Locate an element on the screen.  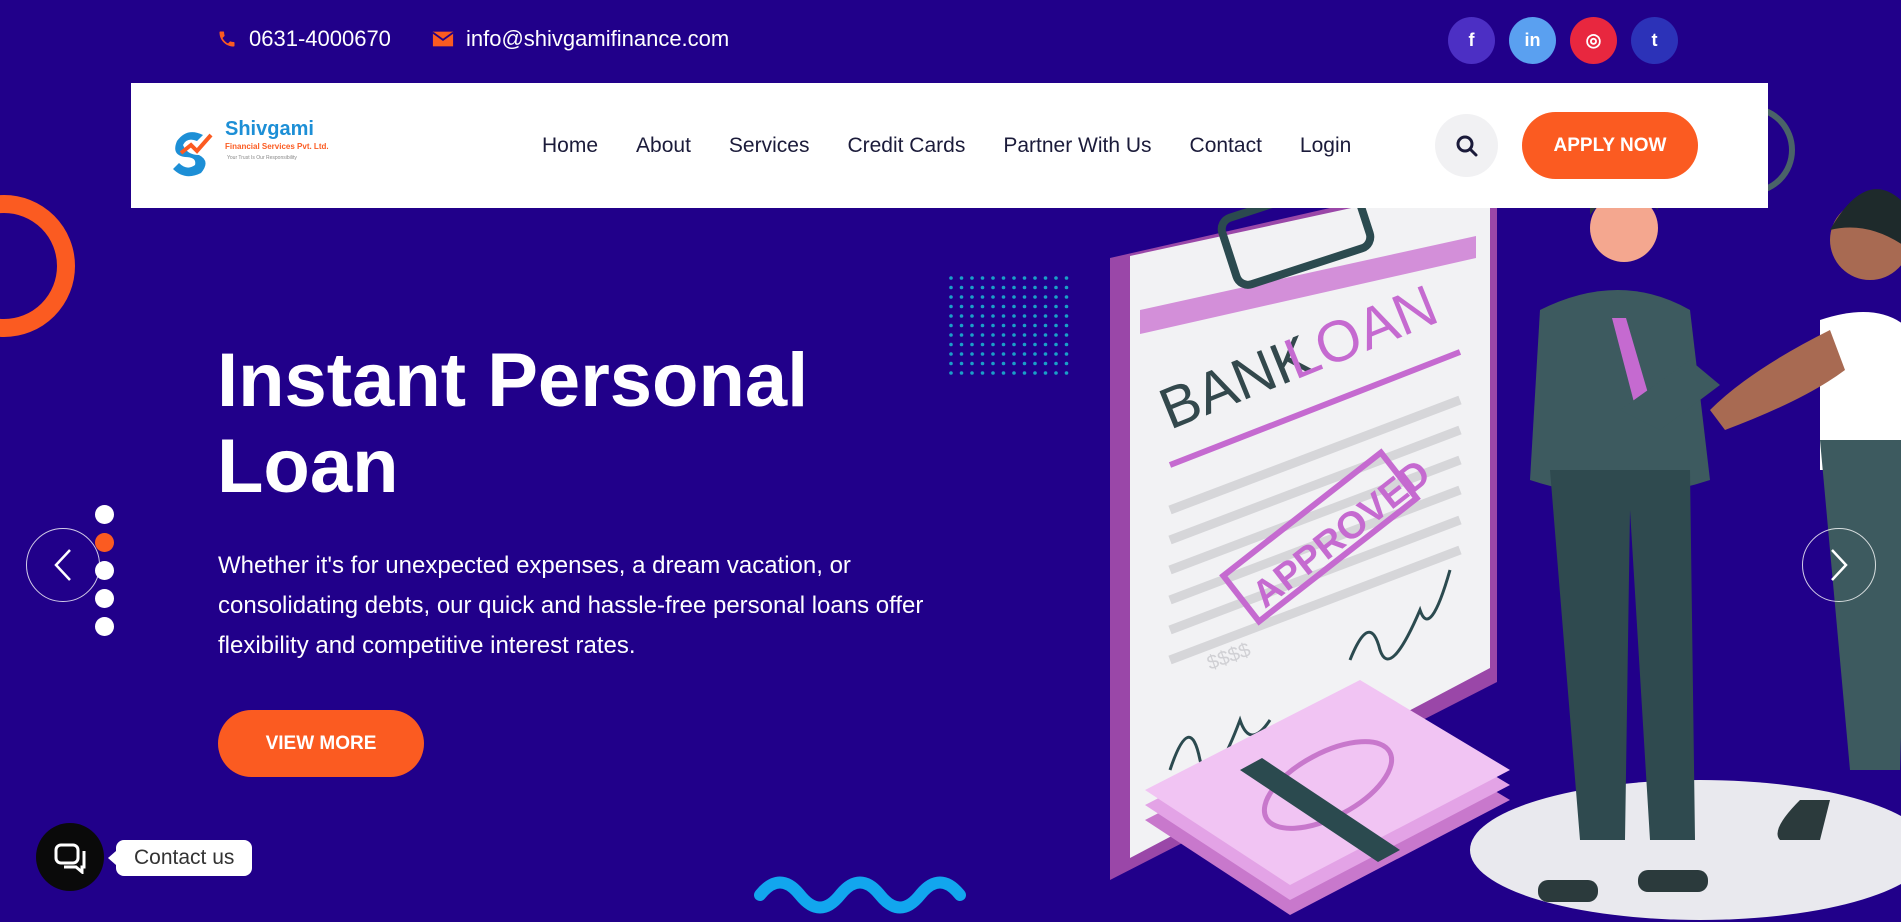
chat-widget-button is located at coordinates (70, 857).